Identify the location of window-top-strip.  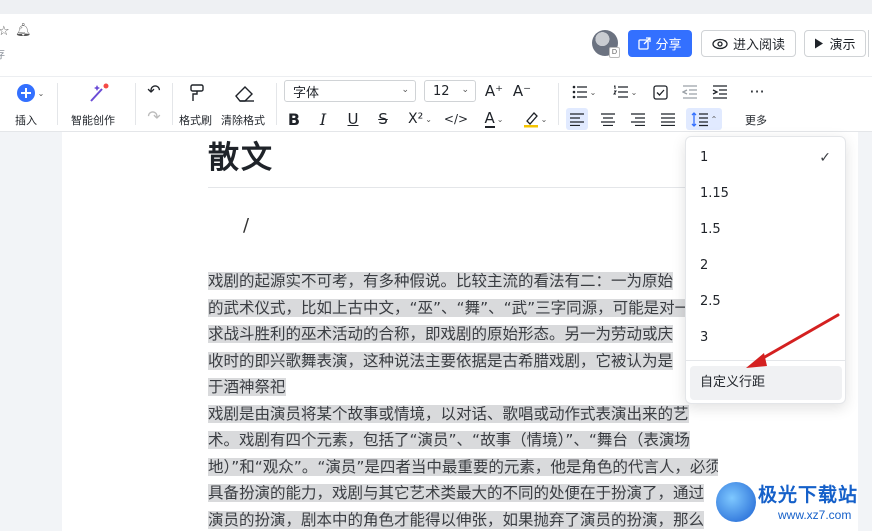
(436, 7).